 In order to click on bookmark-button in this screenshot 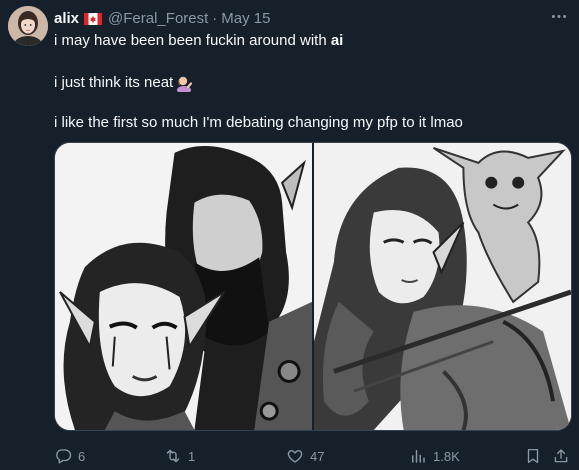, I will do `click(533, 456)`.